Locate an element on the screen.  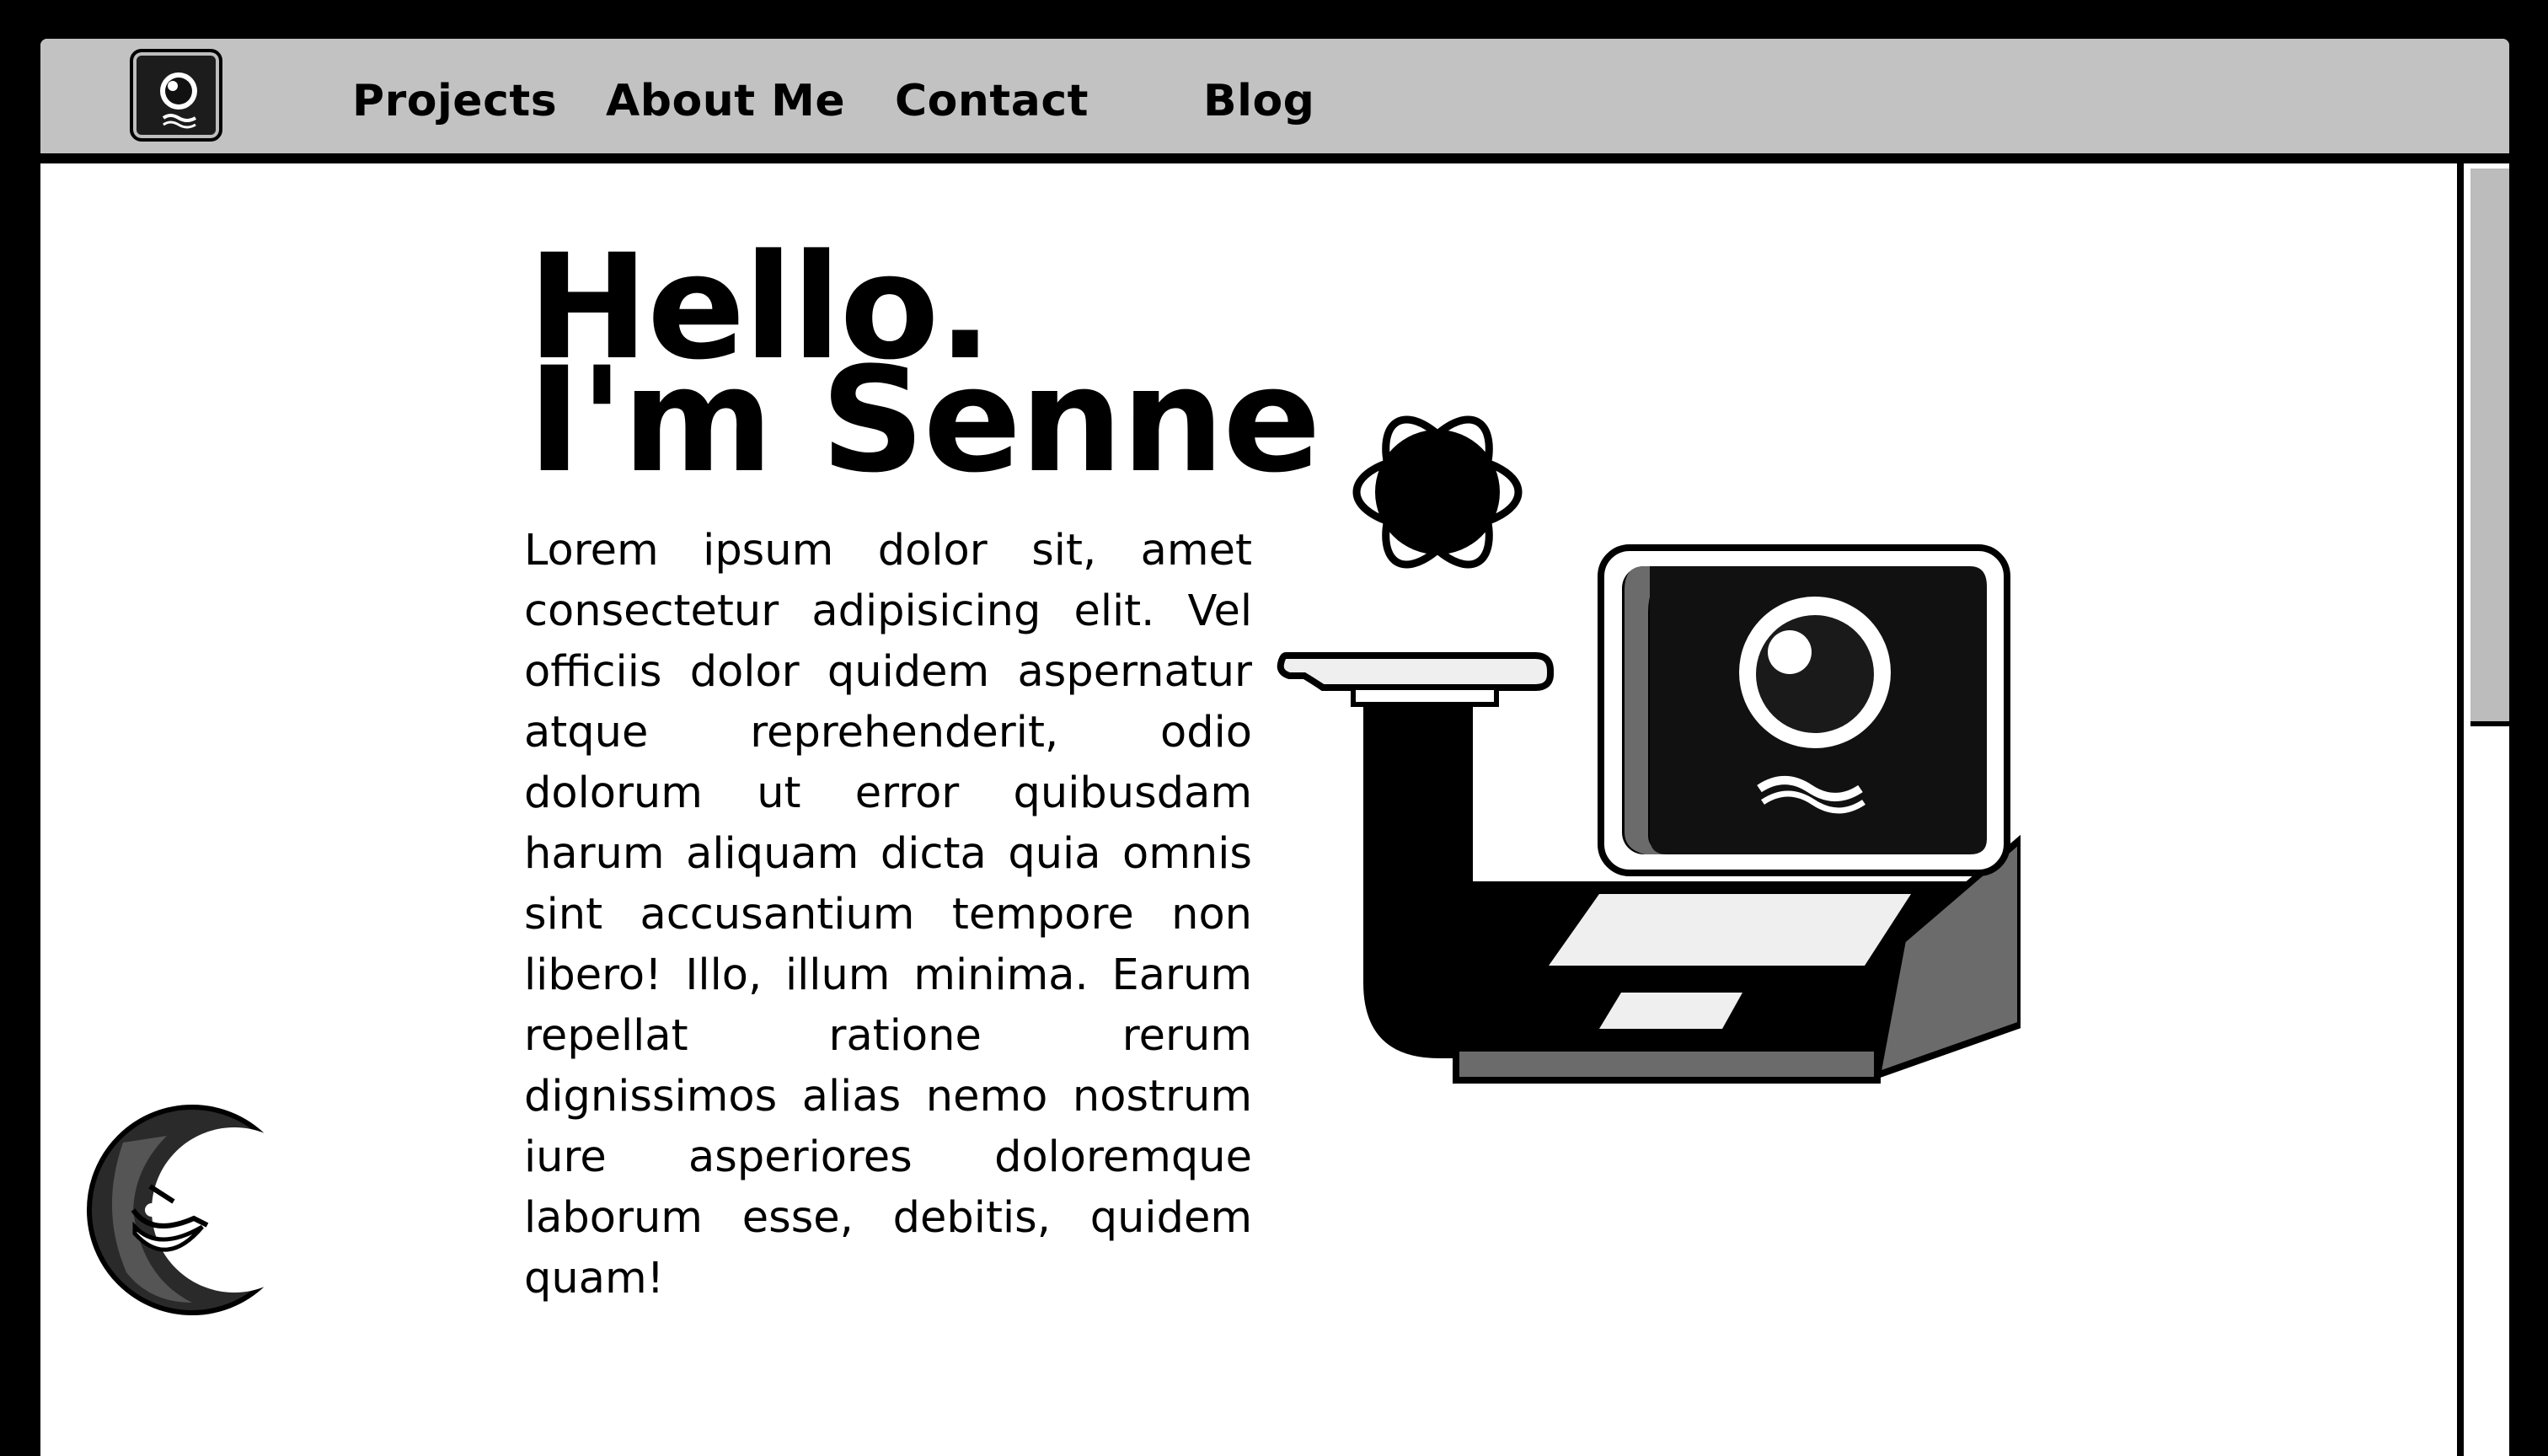
nav-contact: Contact is located at coordinates (992, 101).